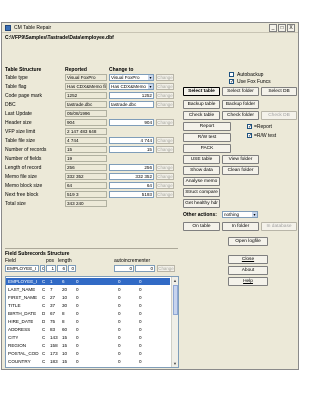 This screenshot has width=320, height=400. What do you see at coordinates (248, 259) in the screenshot?
I see `close-button: Close` at bounding box center [248, 259].